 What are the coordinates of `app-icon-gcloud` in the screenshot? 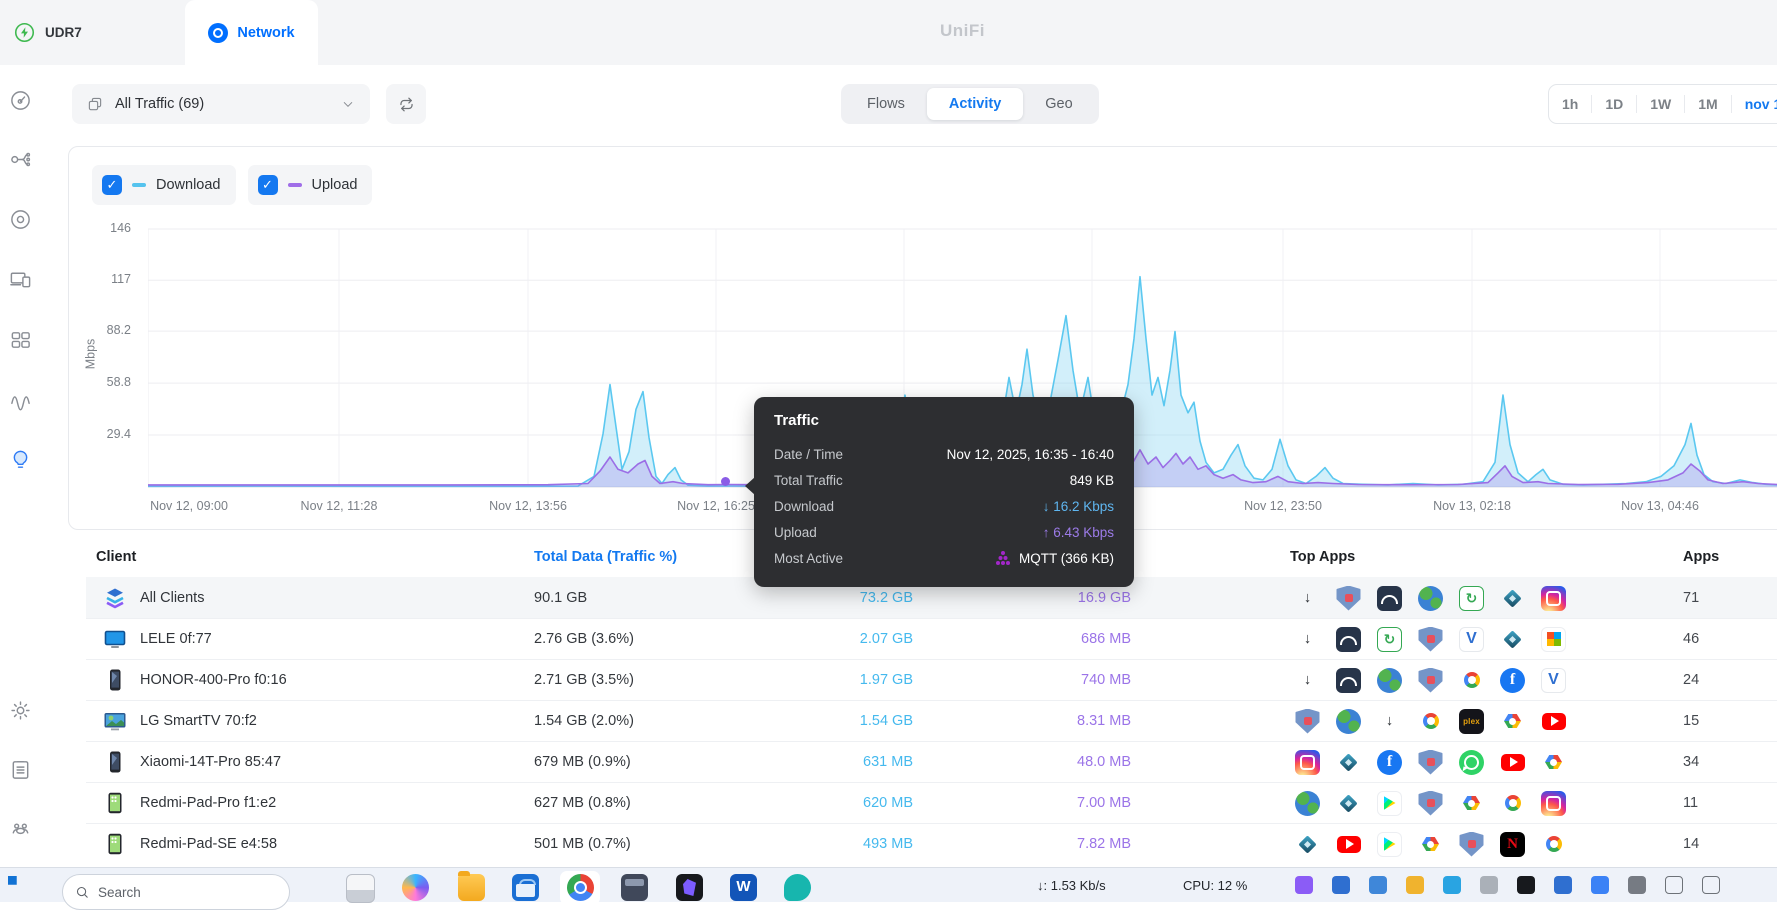 It's located at (1430, 844).